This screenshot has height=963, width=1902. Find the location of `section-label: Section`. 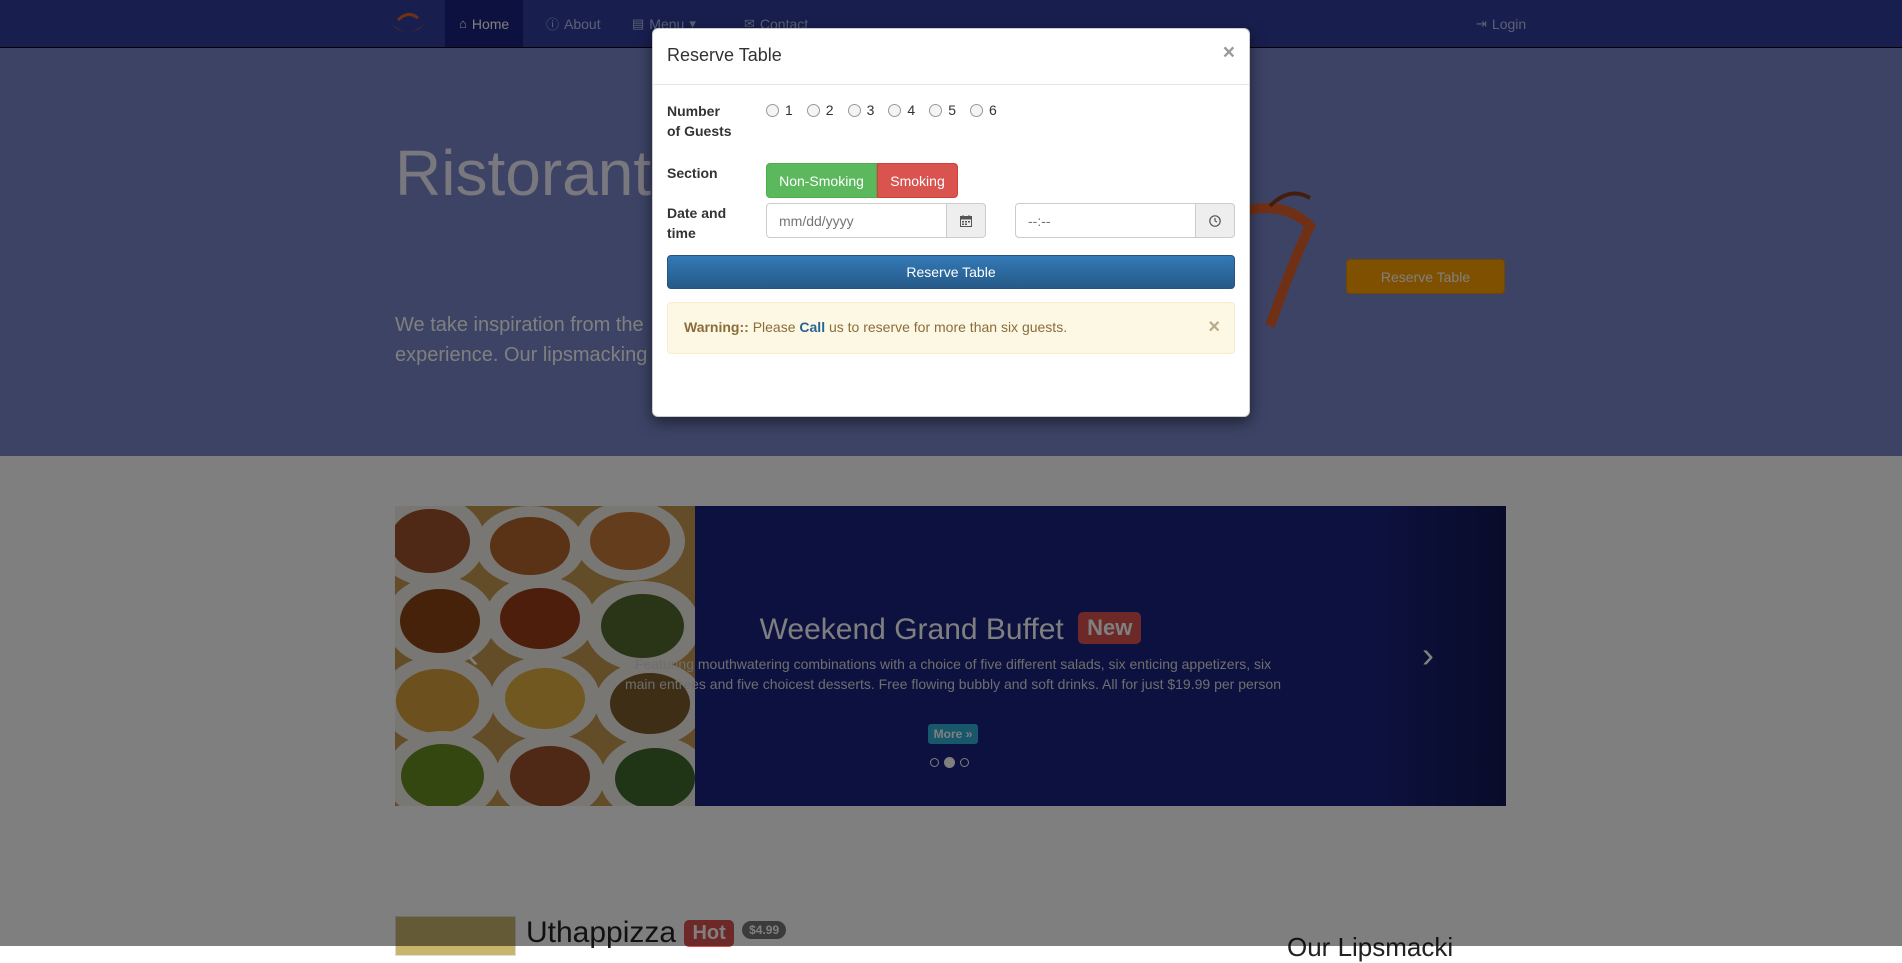

section-label: Section is located at coordinates (692, 173).